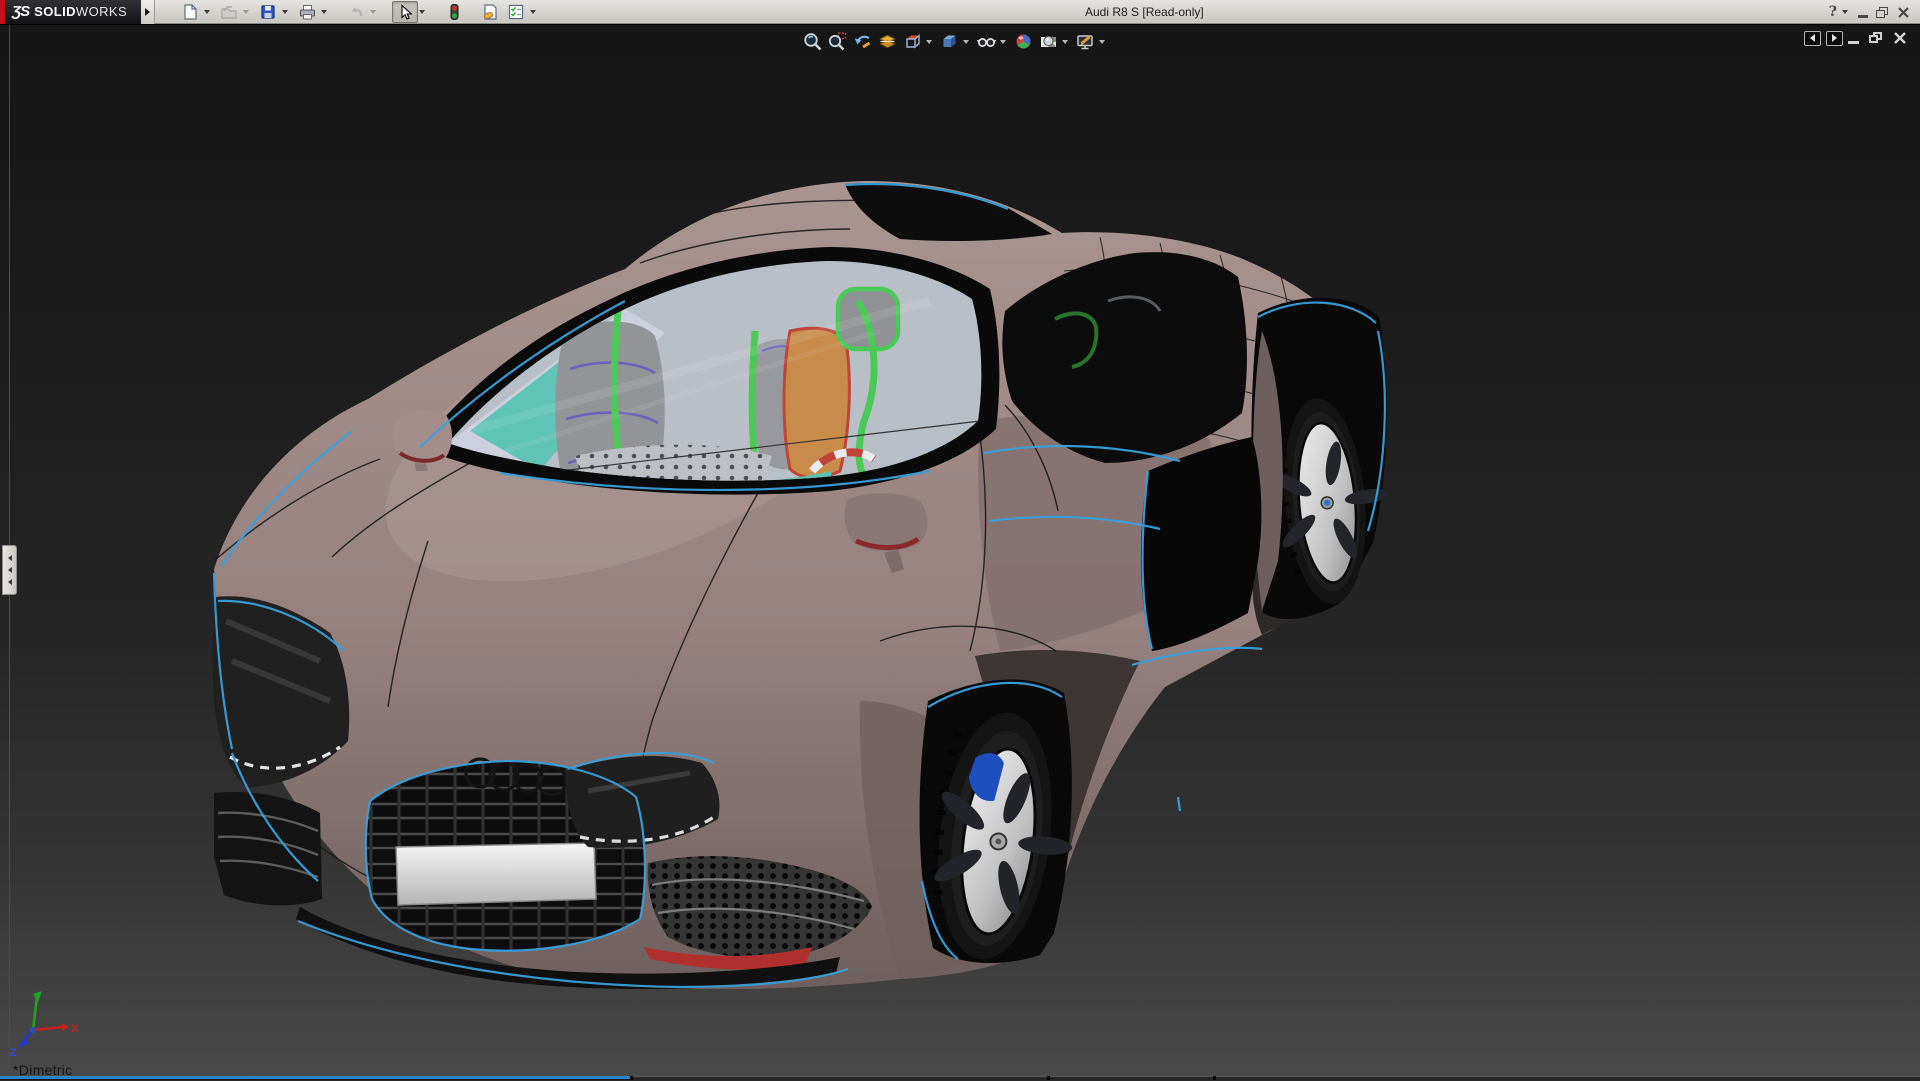  Describe the element at coordinates (37, 996) in the screenshot. I see `y-axis-arrow` at that location.